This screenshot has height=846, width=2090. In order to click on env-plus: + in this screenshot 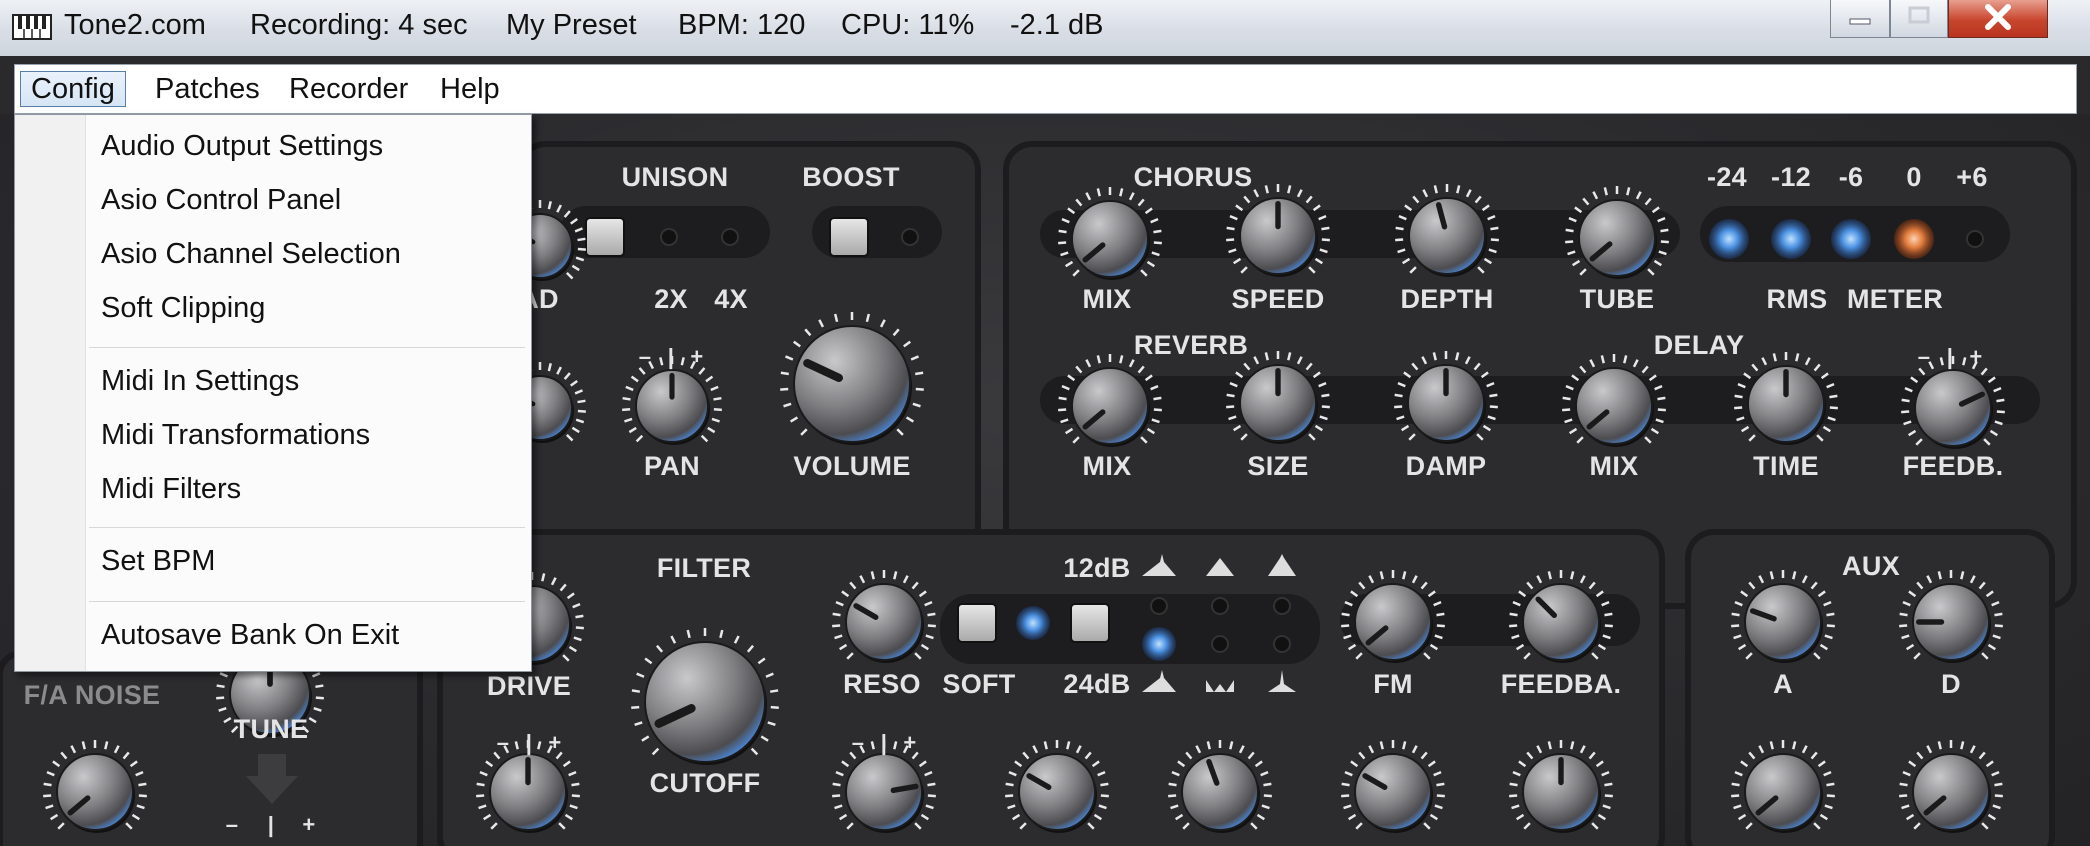, I will do `click(910, 742)`.